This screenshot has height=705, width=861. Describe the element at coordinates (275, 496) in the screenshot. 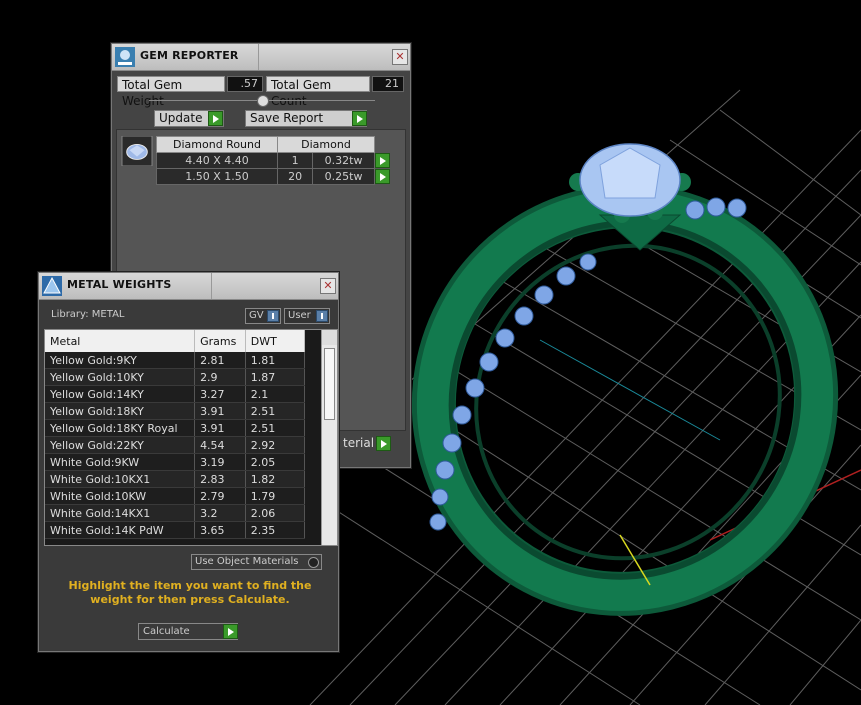

I see `metal-dwt: 1.79` at that location.